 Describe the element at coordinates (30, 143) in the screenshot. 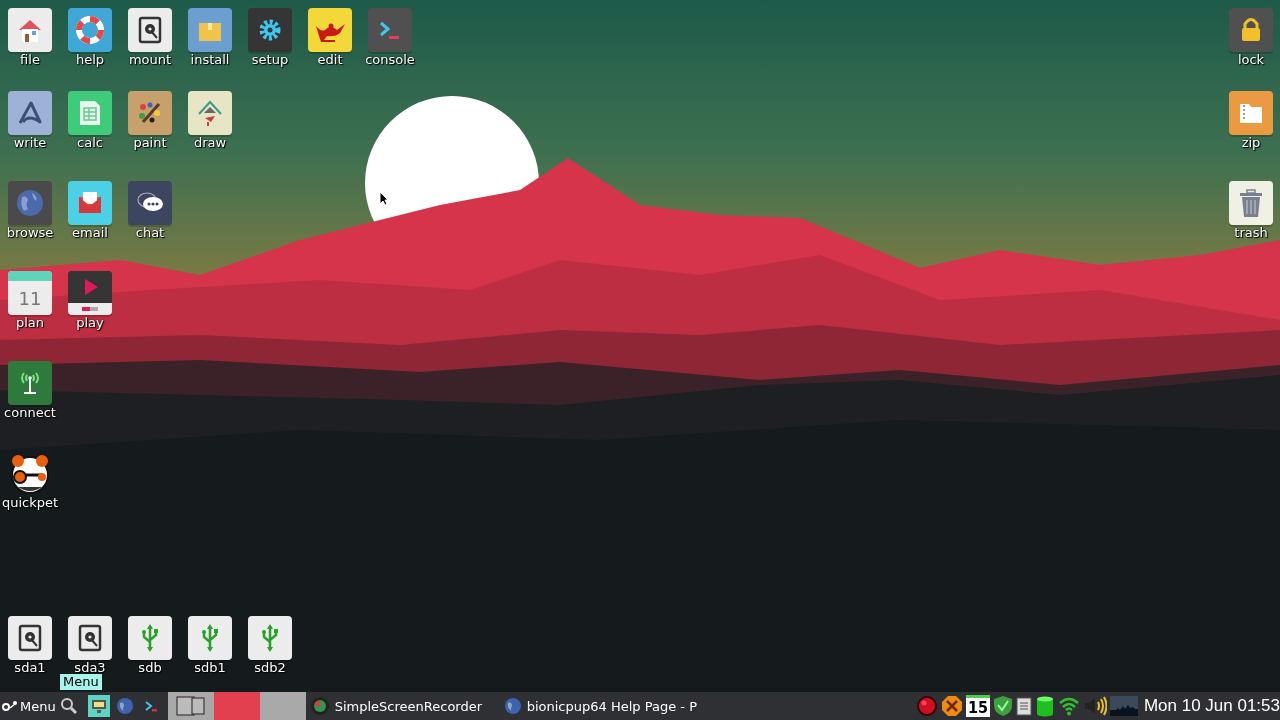

I see `icon-label: write` at that location.